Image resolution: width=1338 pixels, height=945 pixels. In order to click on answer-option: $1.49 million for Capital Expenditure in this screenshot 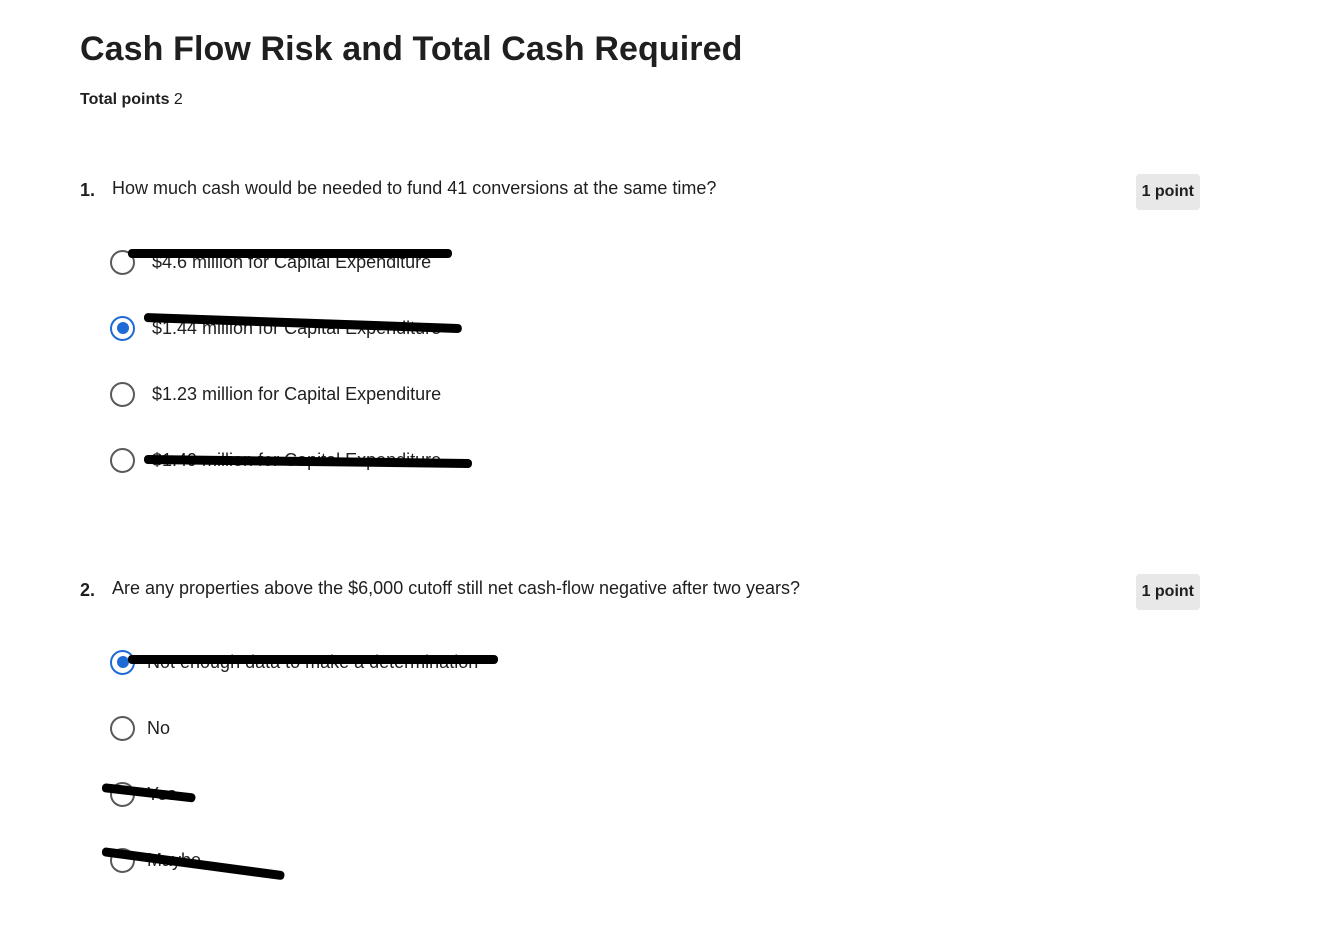, I will do `click(275, 460)`.